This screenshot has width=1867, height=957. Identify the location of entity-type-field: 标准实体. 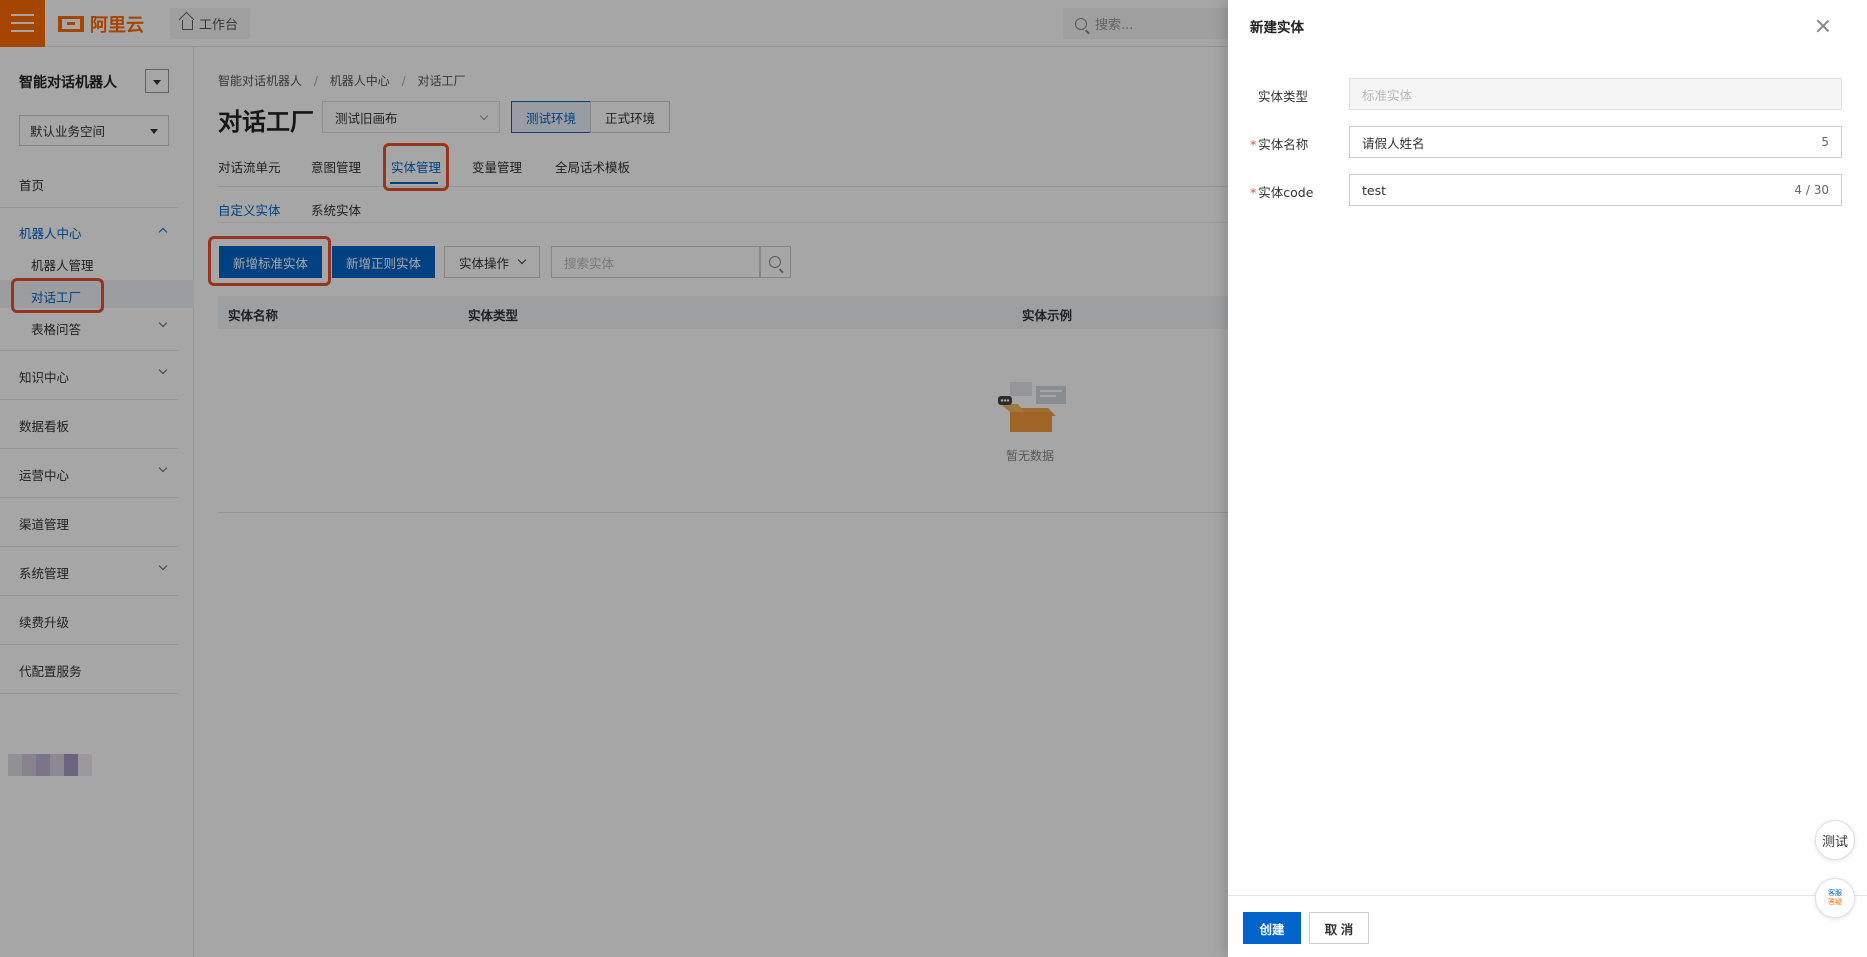
(1595, 94).